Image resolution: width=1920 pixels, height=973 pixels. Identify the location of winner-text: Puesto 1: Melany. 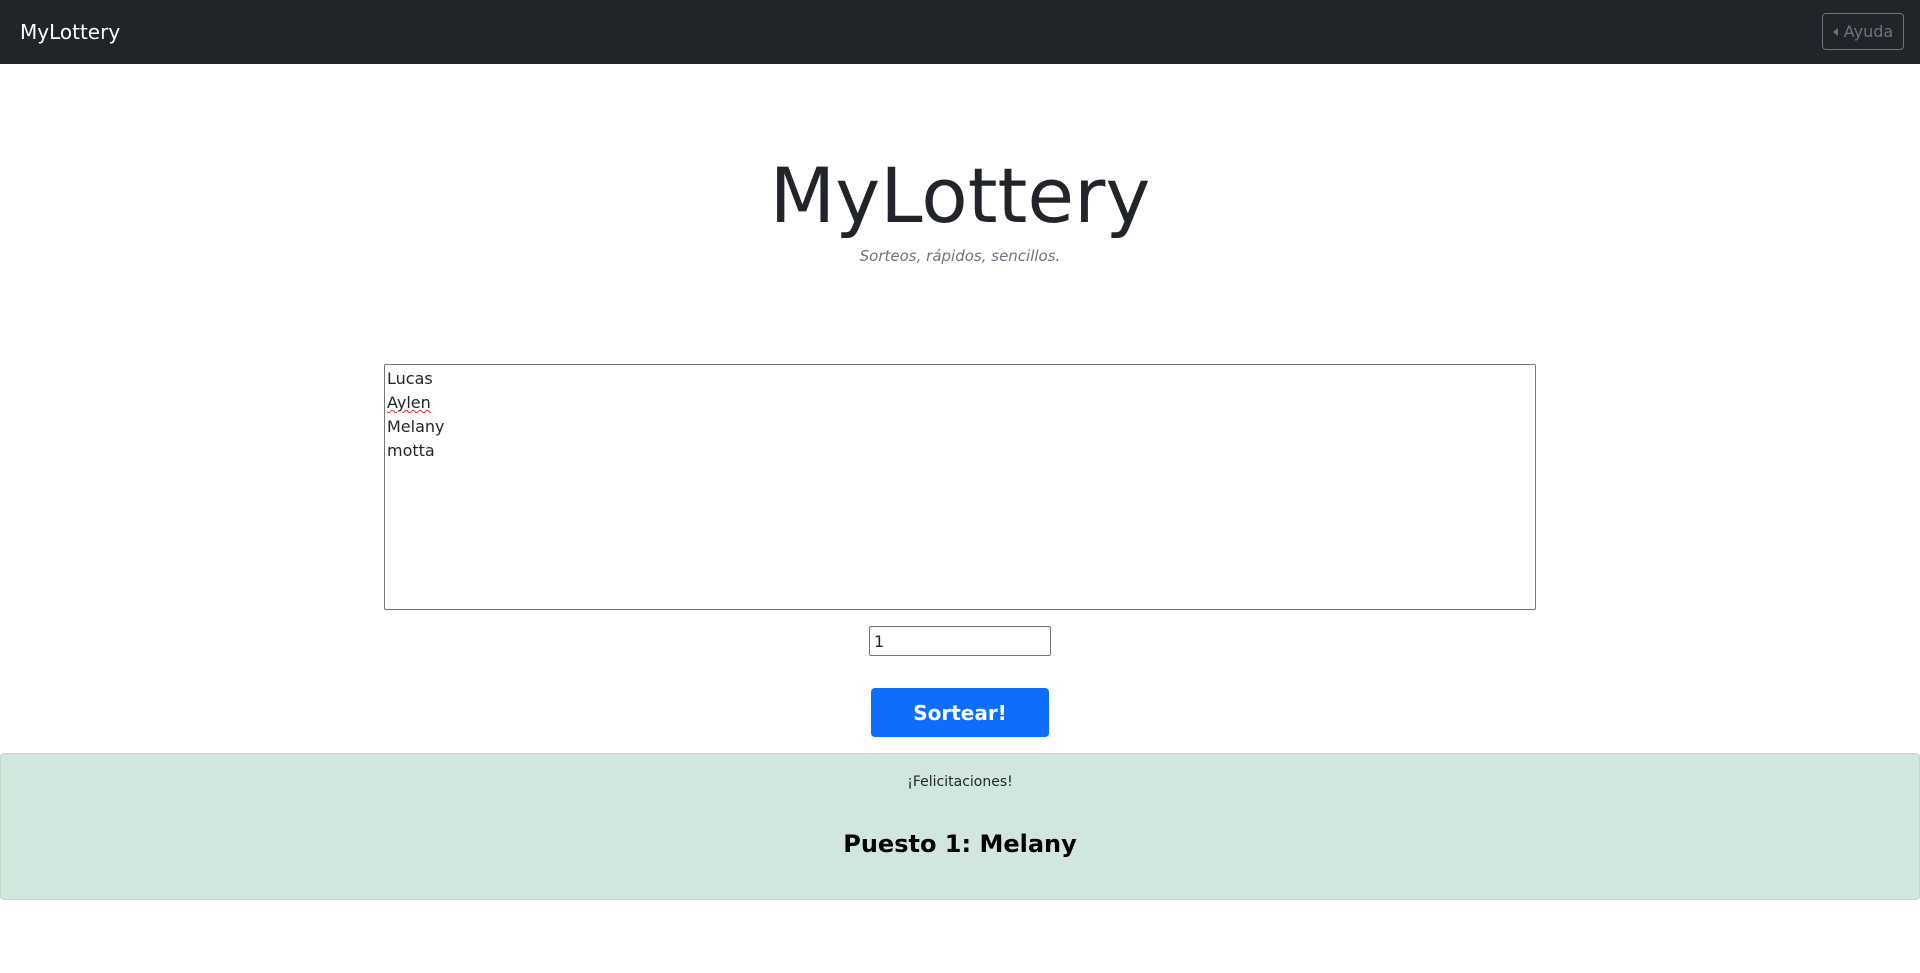
(960, 844).